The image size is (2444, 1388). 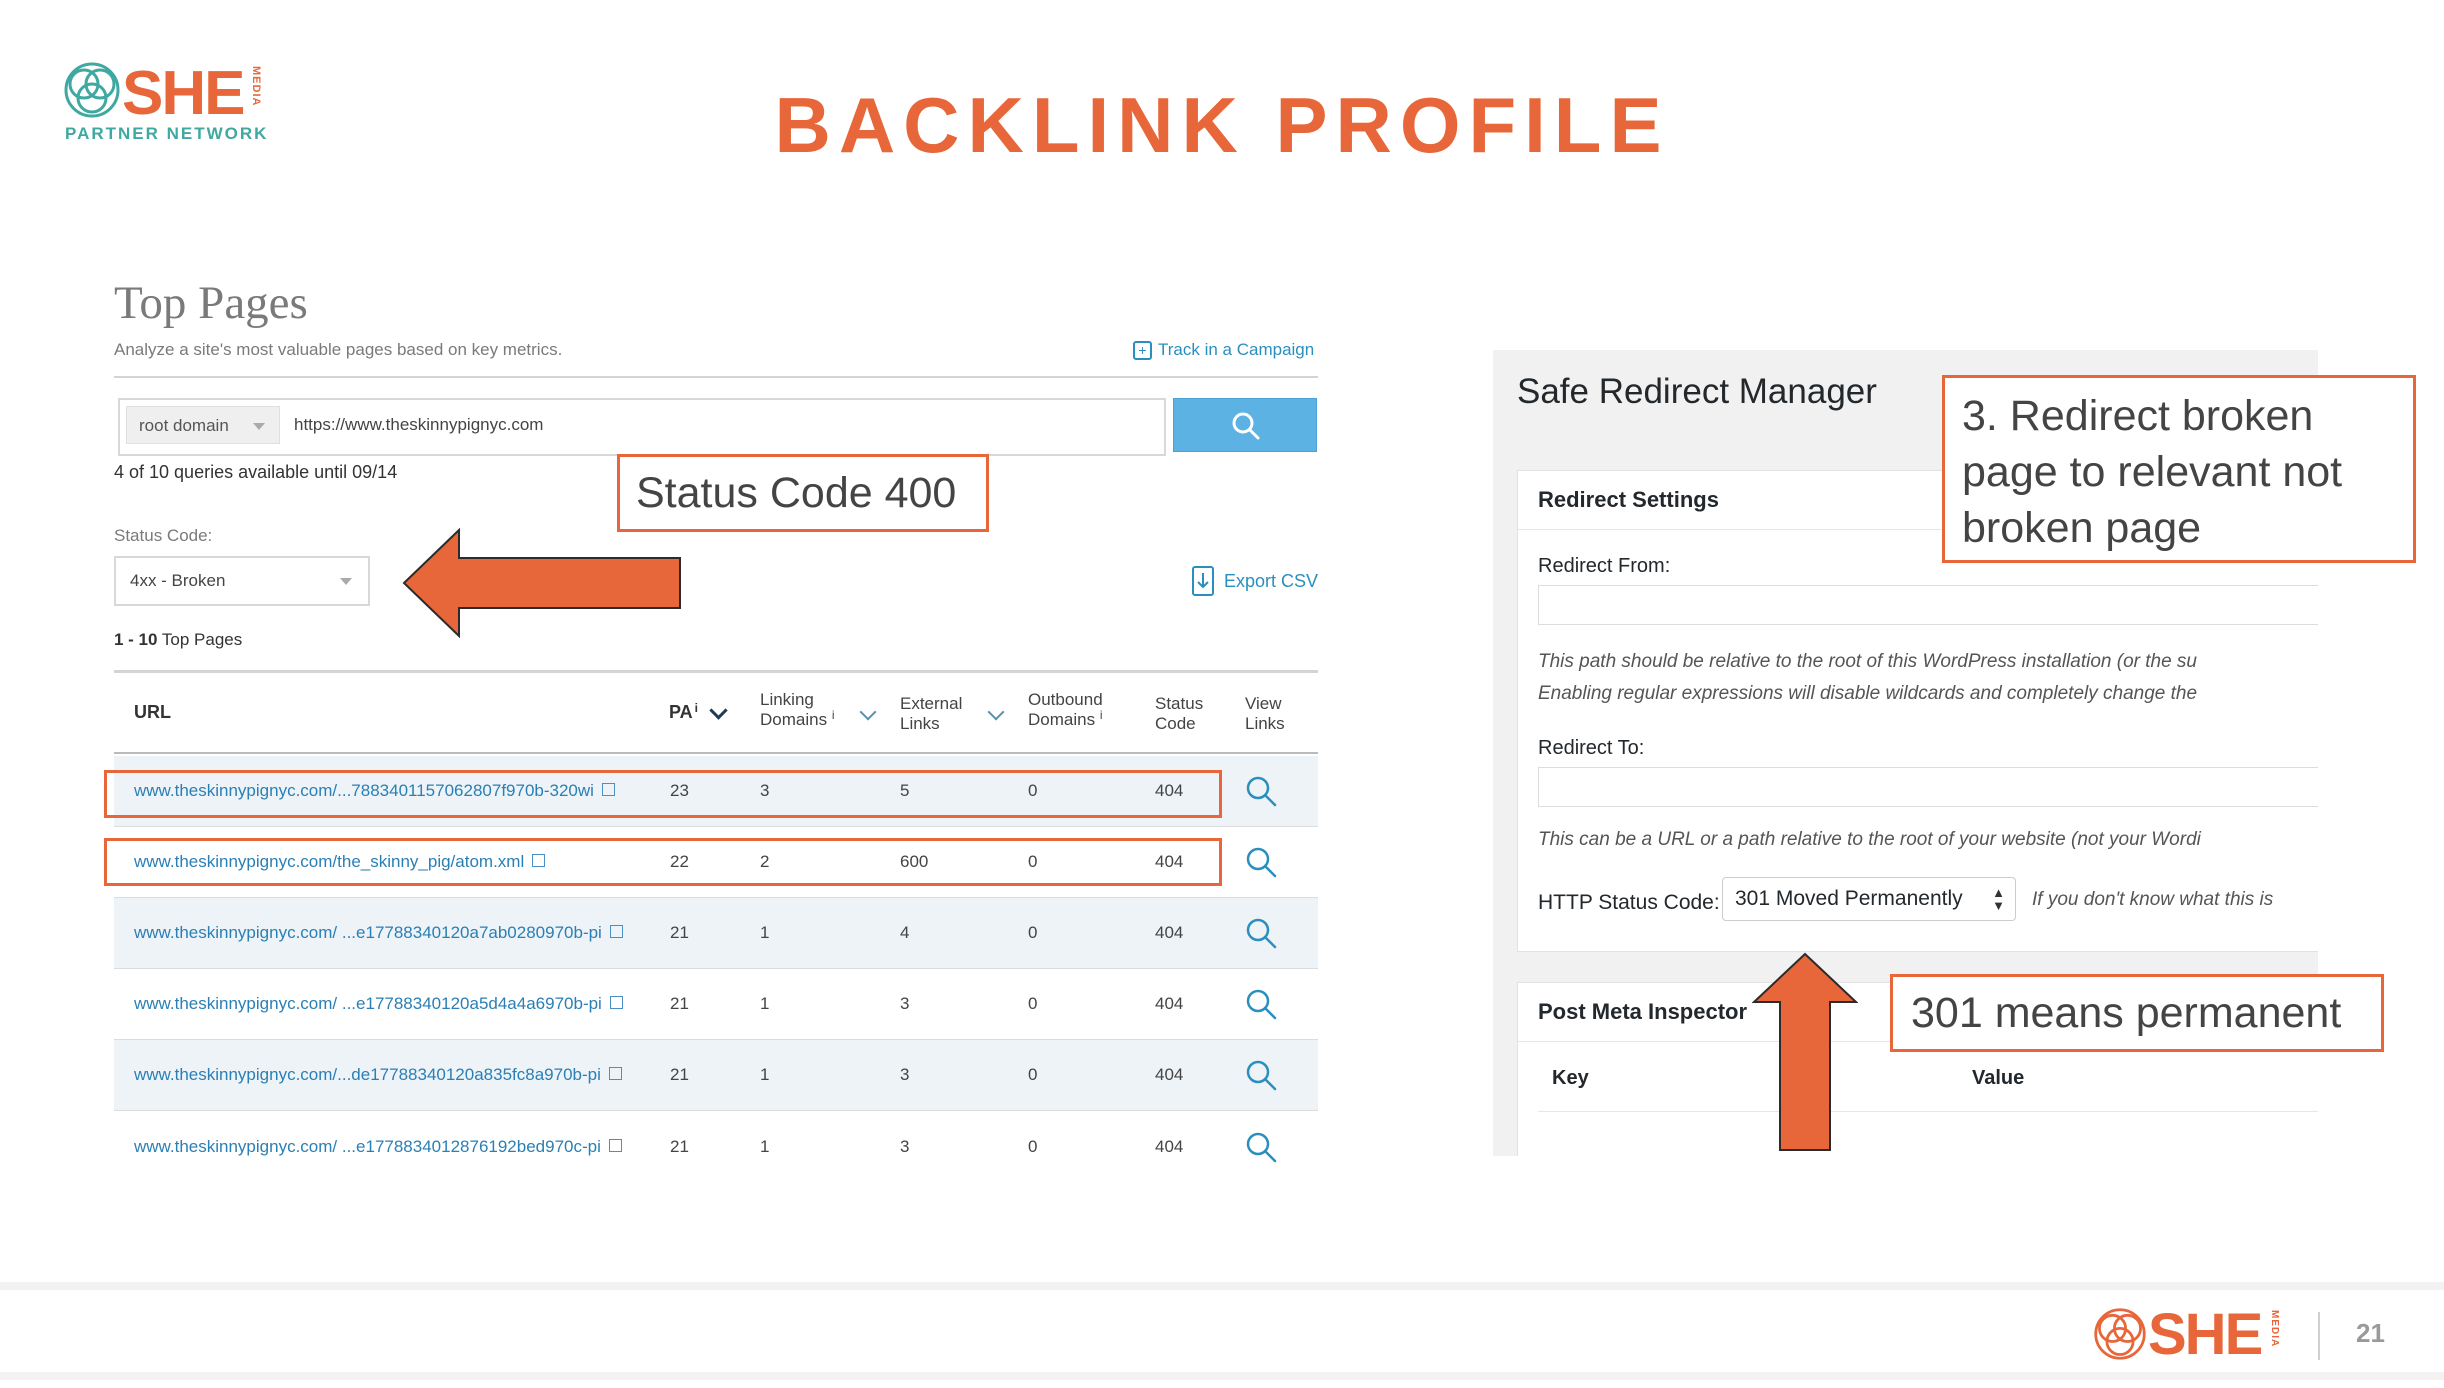 What do you see at coordinates (152, 712) in the screenshot?
I see `column-header-url: URL` at bounding box center [152, 712].